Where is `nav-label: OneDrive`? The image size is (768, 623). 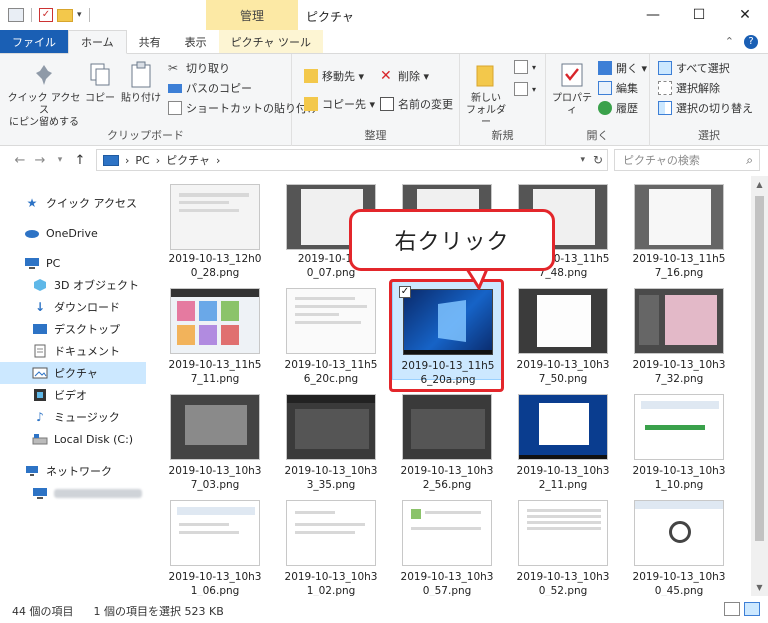 nav-label: OneDrive is located at coordinates (72, 233).